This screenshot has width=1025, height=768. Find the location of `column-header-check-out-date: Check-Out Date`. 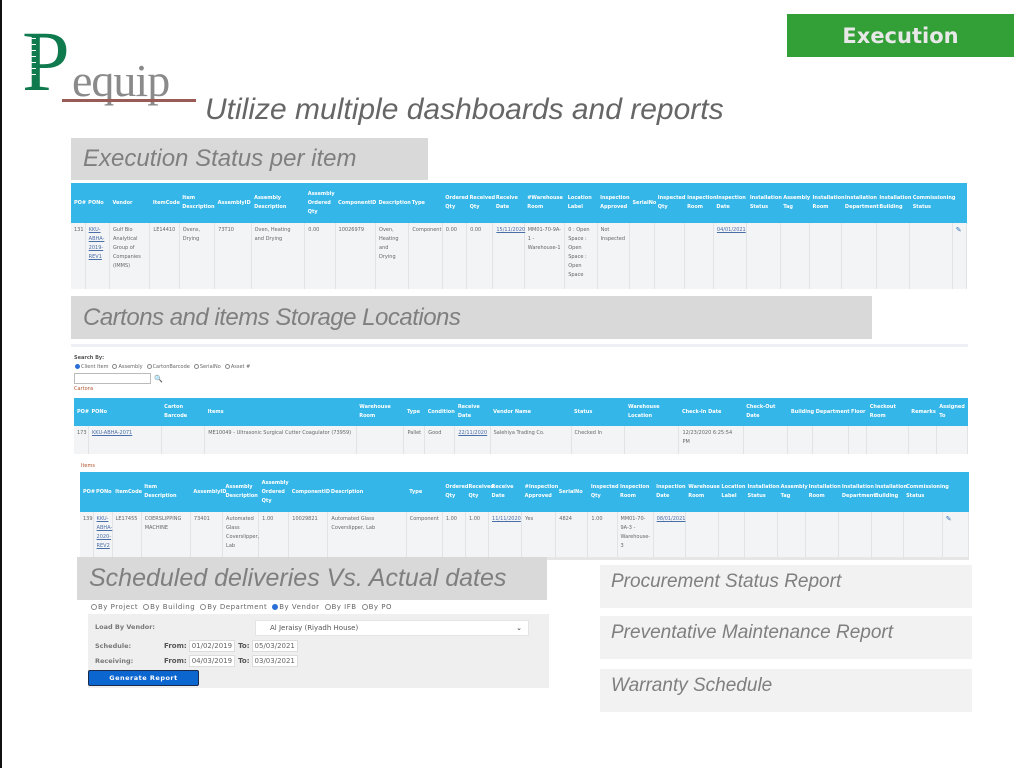

column-header-check-out-date: Check-Out Date is located at coordinates (765, 412).